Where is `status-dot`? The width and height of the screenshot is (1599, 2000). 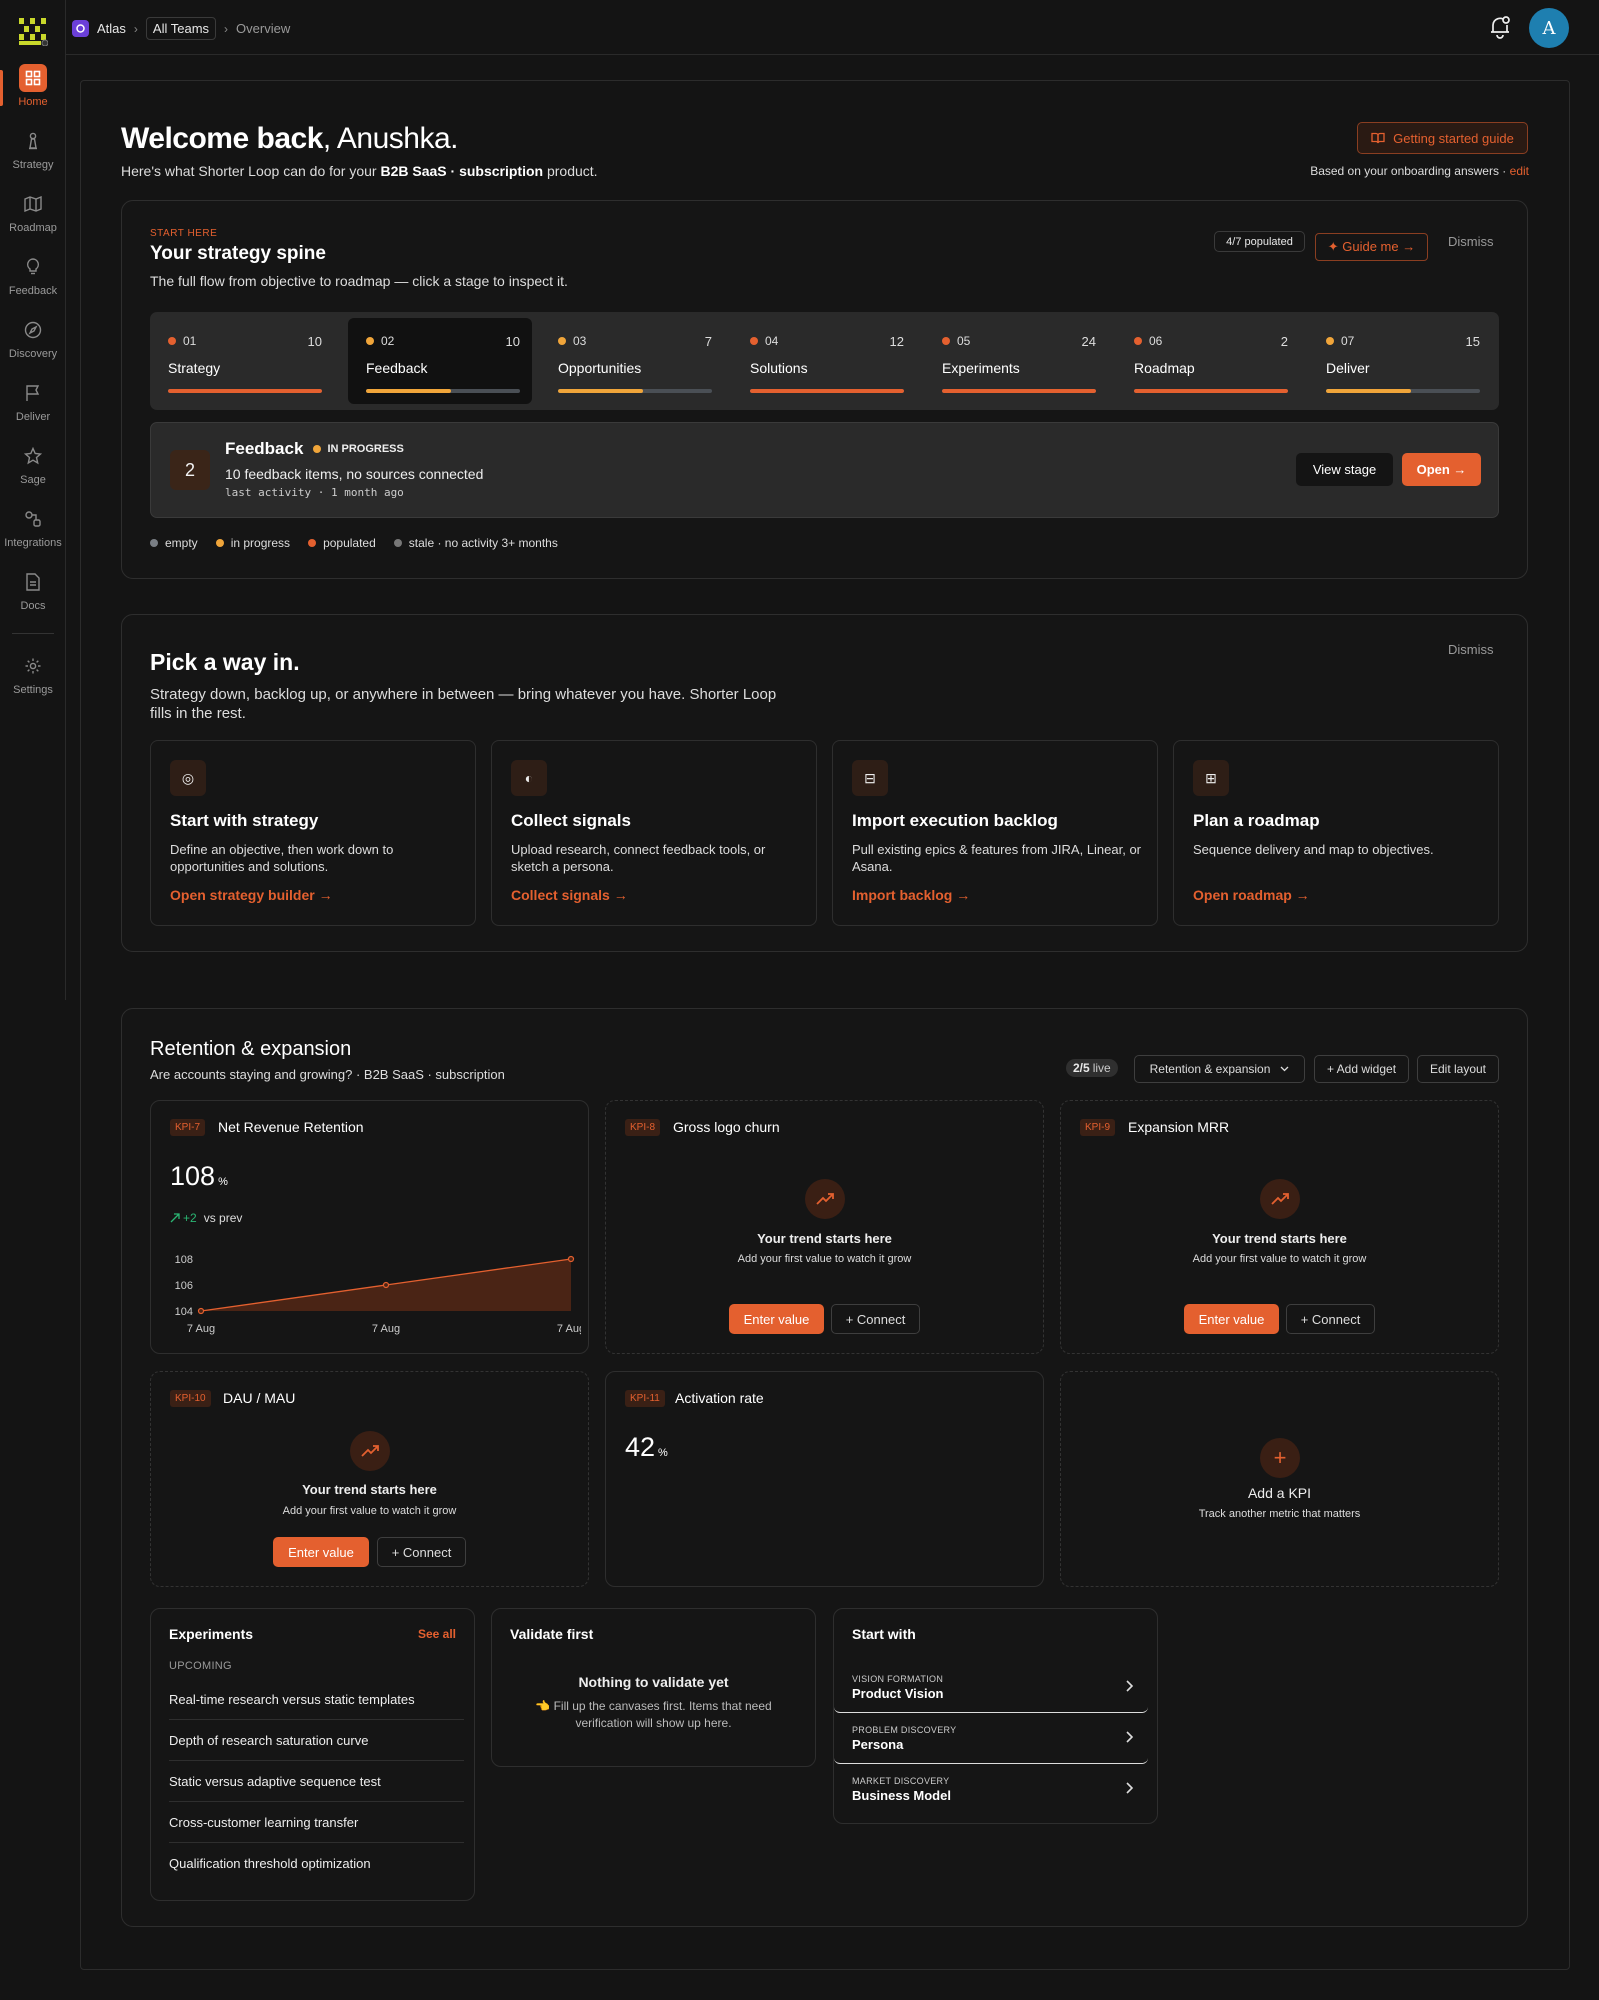 status-dot is located at coordinates (1138, 341).